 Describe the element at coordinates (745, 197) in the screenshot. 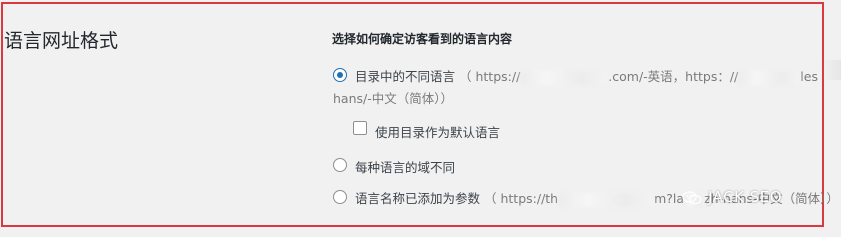

I see `watermark-text: JACK SEO` at that location.